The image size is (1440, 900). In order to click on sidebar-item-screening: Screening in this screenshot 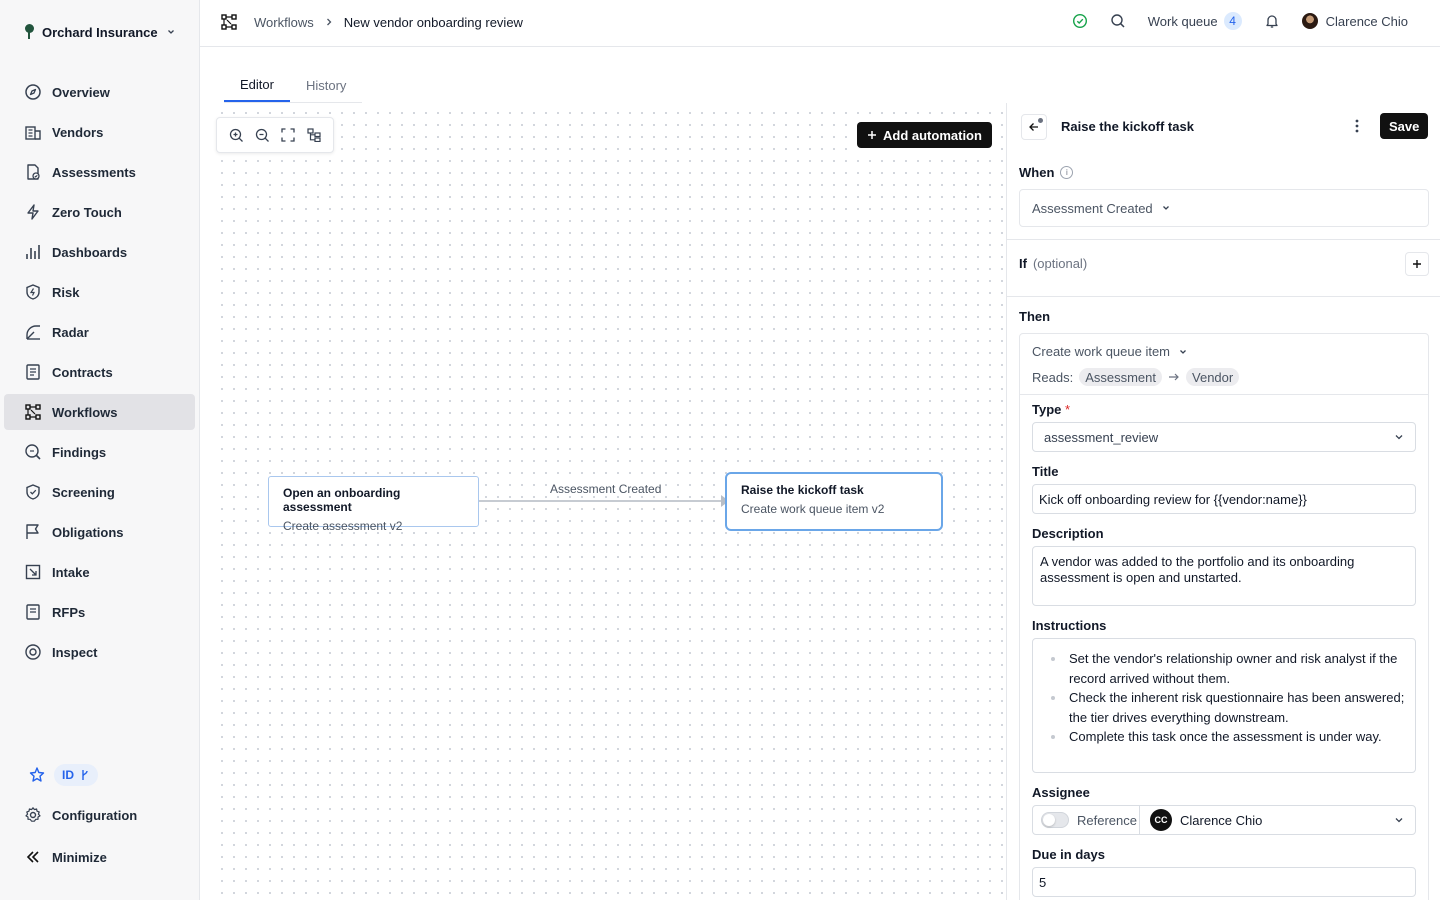, I will do `click(99, 492)`.